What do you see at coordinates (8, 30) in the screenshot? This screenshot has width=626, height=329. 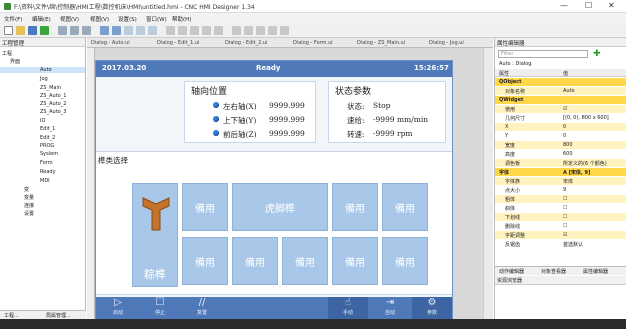 I see `new-icon` at bounding box center [8, 30].